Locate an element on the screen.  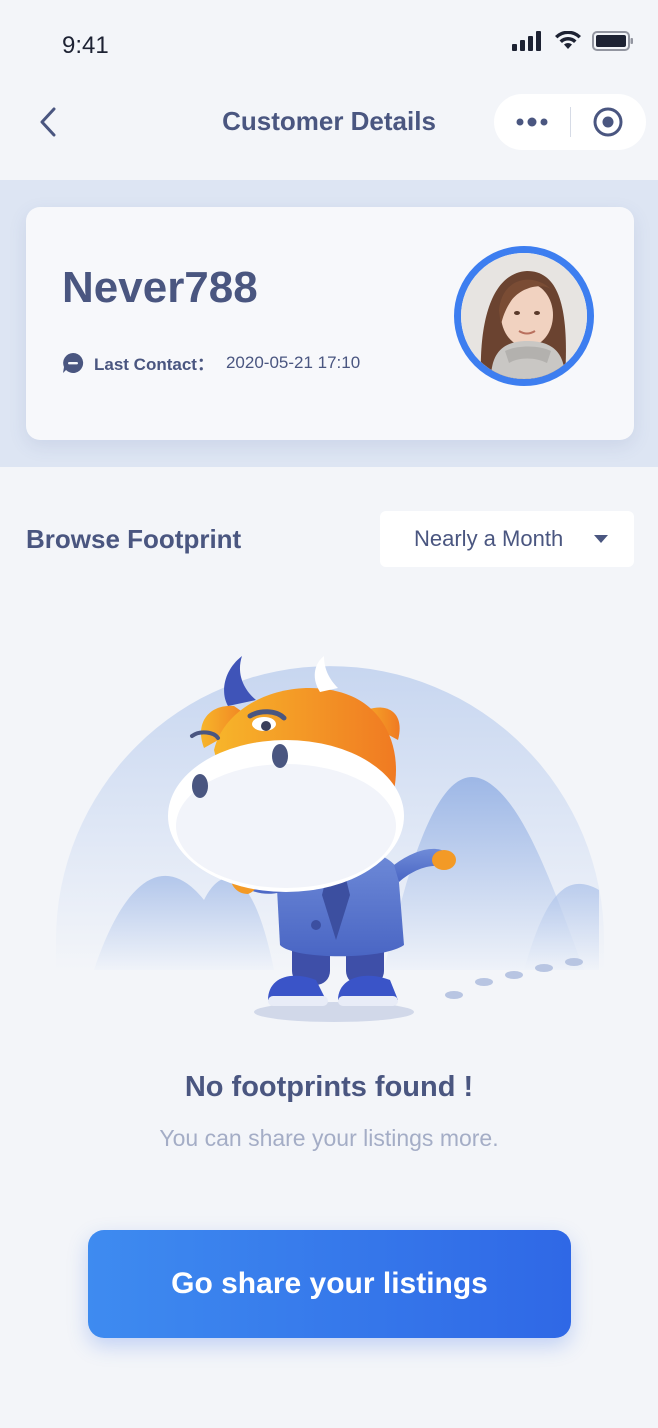
empty-state-subtitle: You can share your listings more. is located at coordinates (329, 1138).